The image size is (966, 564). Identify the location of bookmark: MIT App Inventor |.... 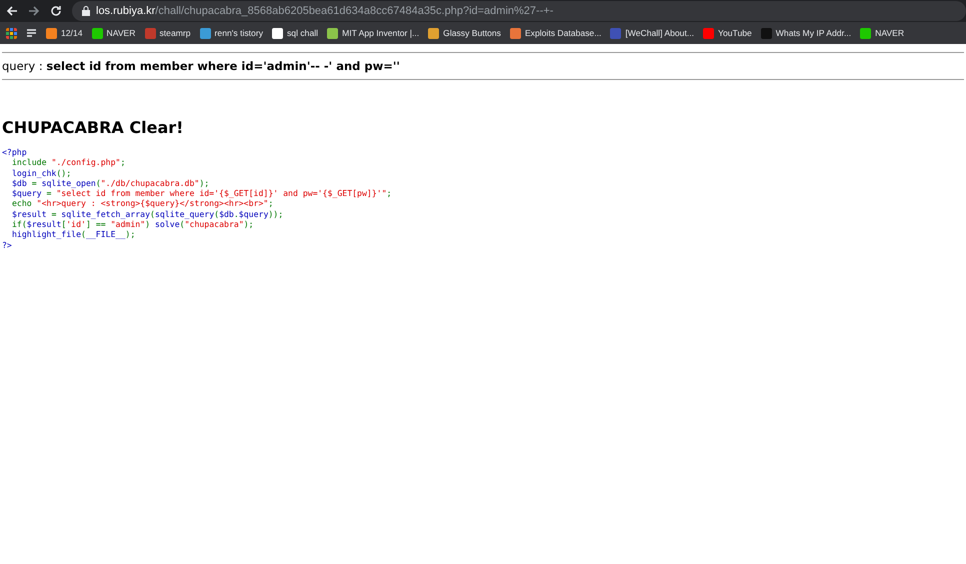
(373, 33).